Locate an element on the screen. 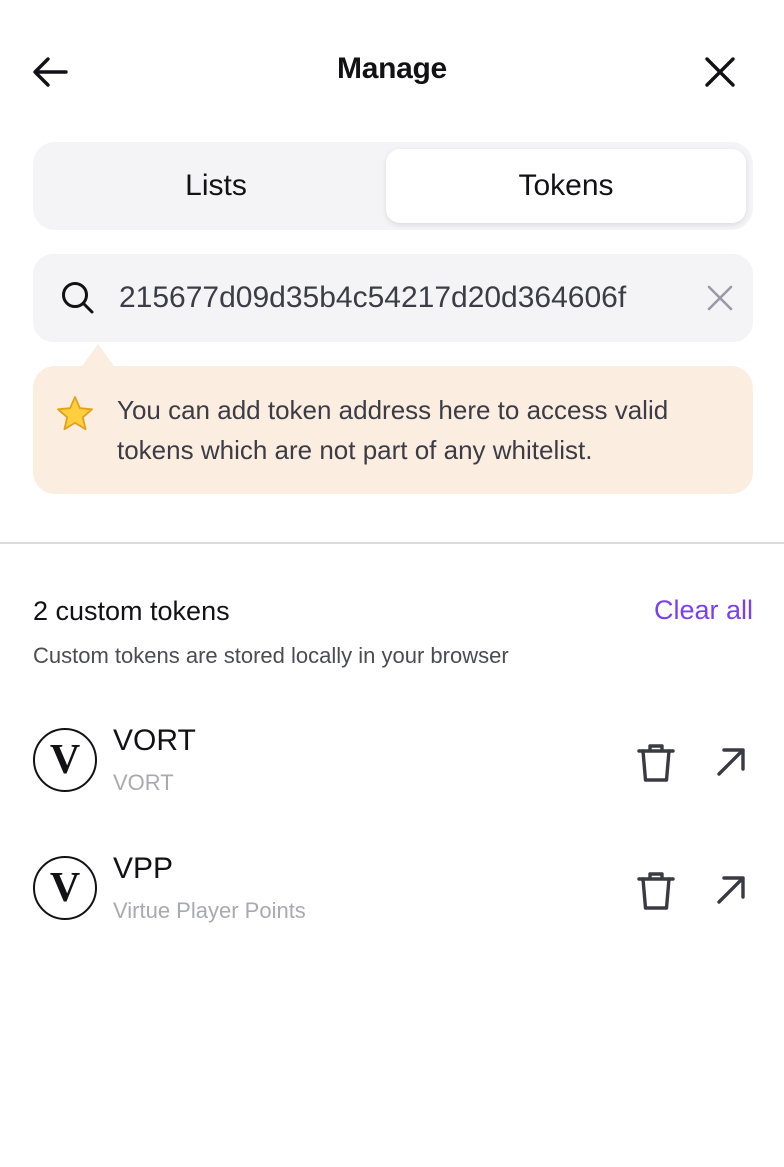  token-name: VORT is located at coordinates (143, 782).